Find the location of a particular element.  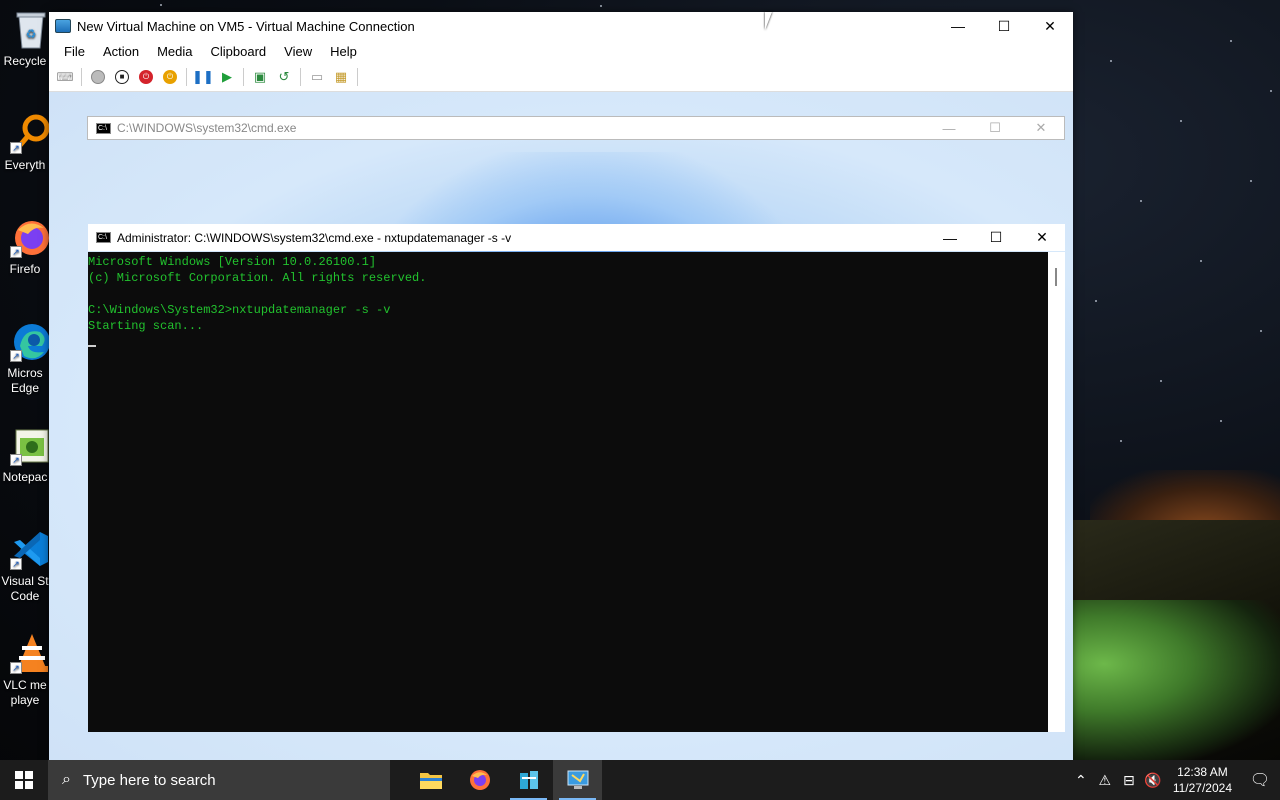

cmd-window-background: C:\ C:\WINDOWS\system32\cmd.exe — ☐ ✕ is located at coordinates (576, 128).